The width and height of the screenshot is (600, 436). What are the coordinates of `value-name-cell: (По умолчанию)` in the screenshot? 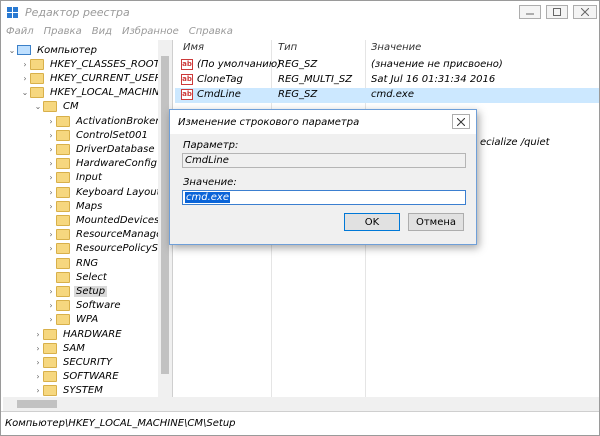 It's located at (239, 64).